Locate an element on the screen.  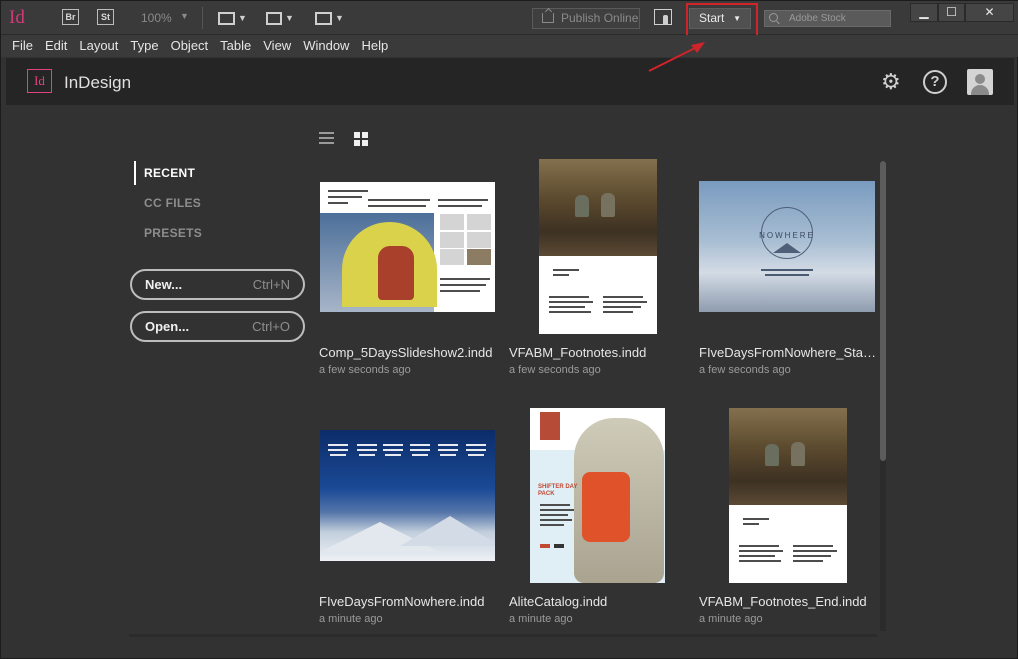
recent-file-card: FIveDaysFromNowhere.indd a minute ago is located at coordinates (408, 530).